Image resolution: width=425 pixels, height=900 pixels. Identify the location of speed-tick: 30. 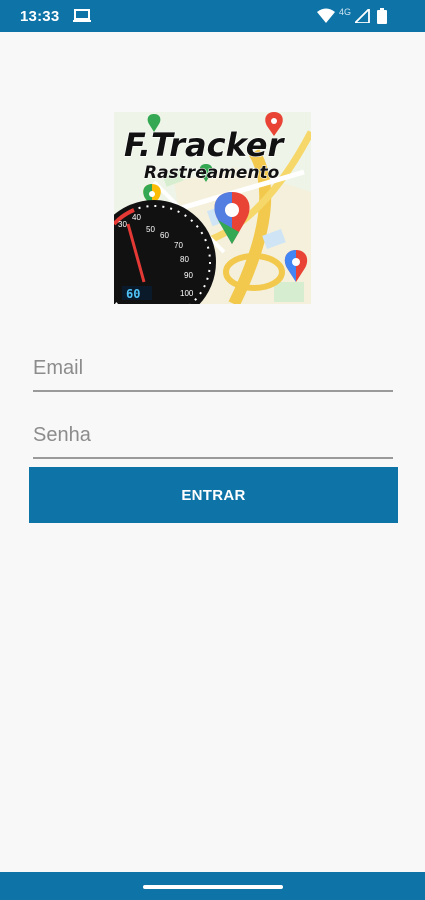
(122, 224).